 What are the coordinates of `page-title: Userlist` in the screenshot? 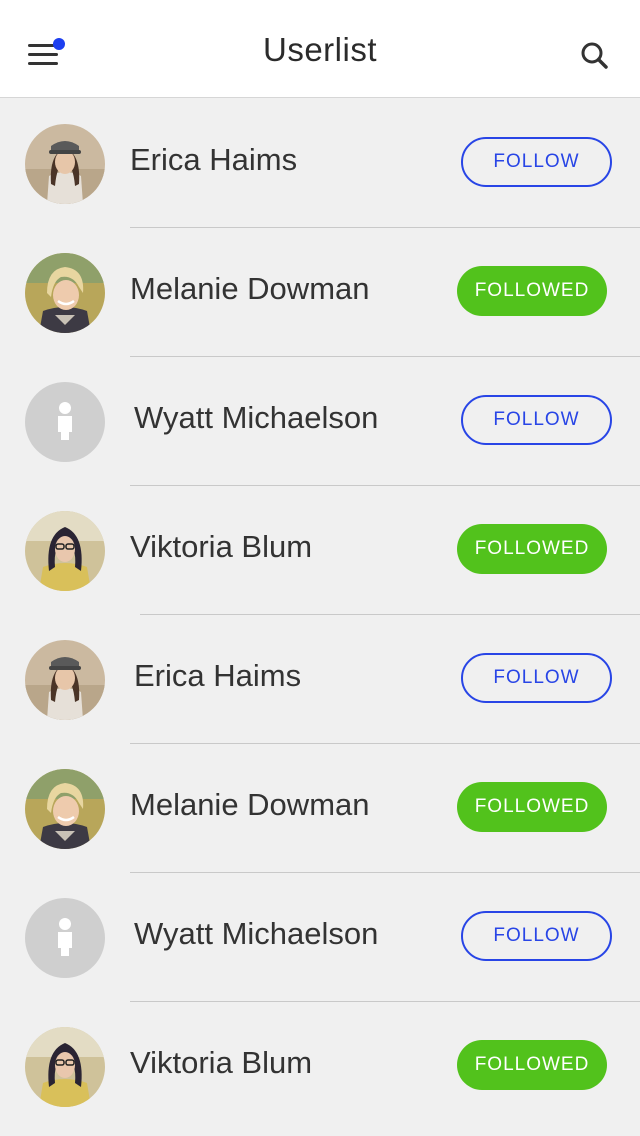 It's located at (319, 49).